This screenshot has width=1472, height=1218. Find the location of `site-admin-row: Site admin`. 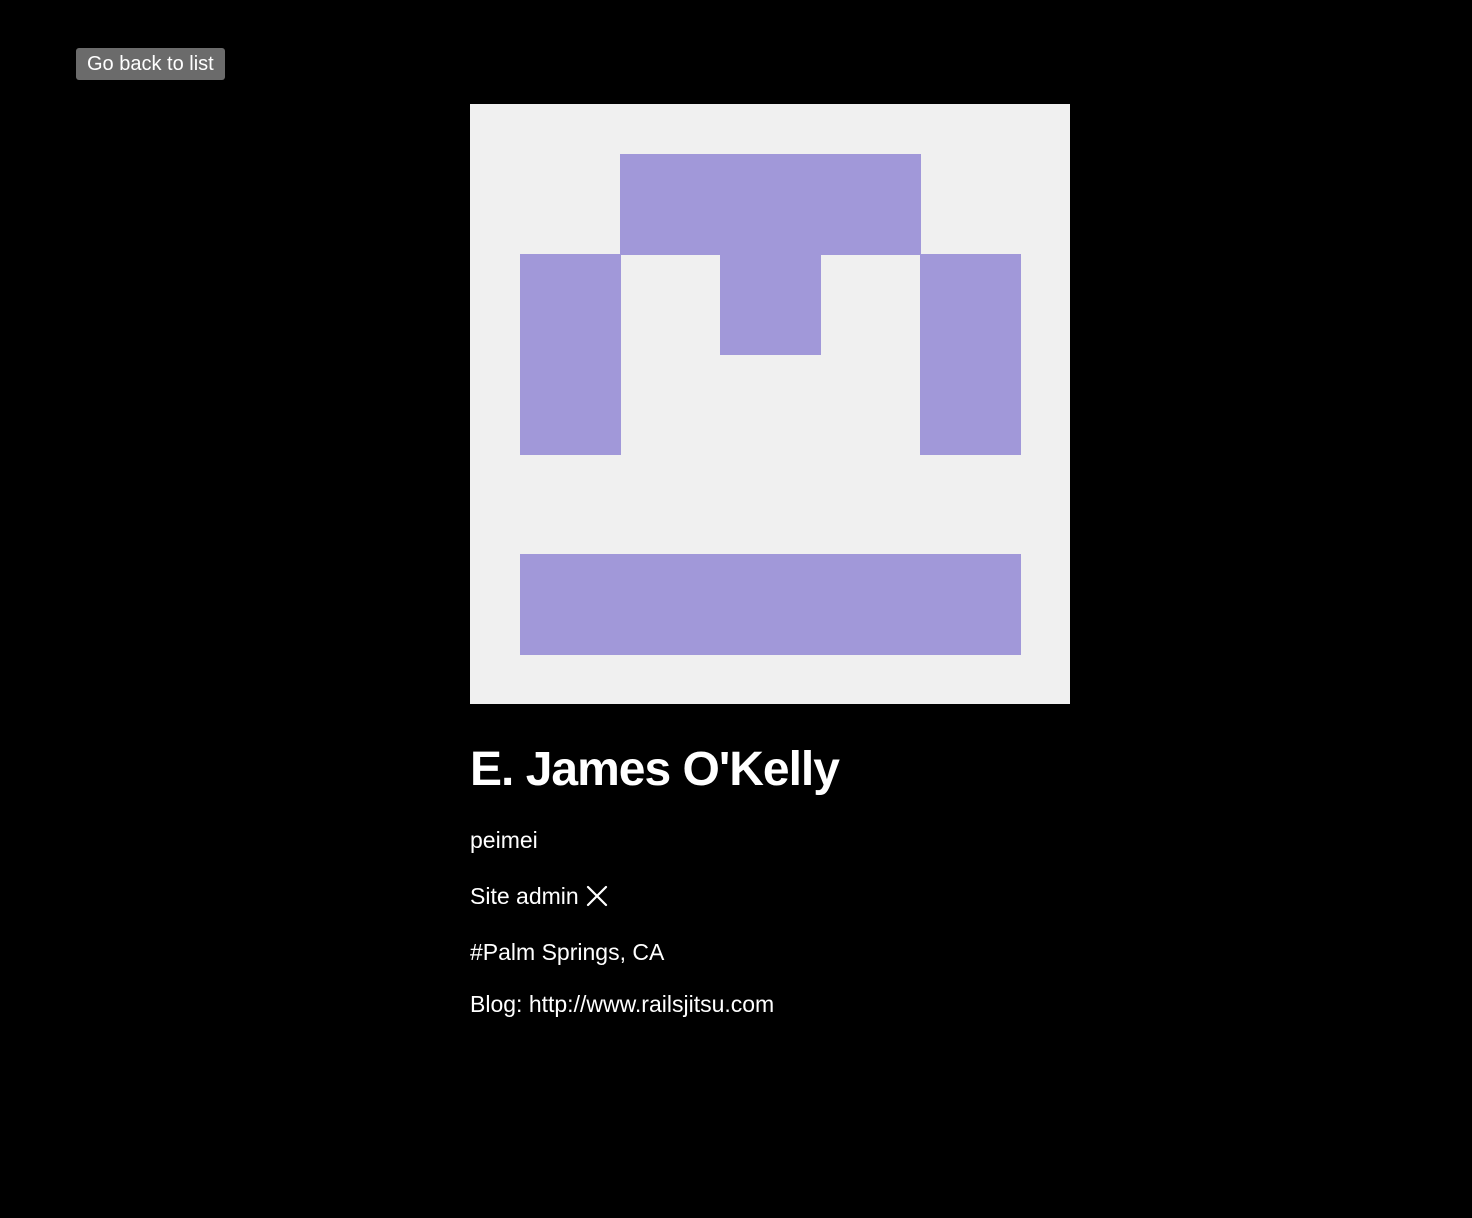

site-admin-row: Site admin is located at coordinates (770, 896).